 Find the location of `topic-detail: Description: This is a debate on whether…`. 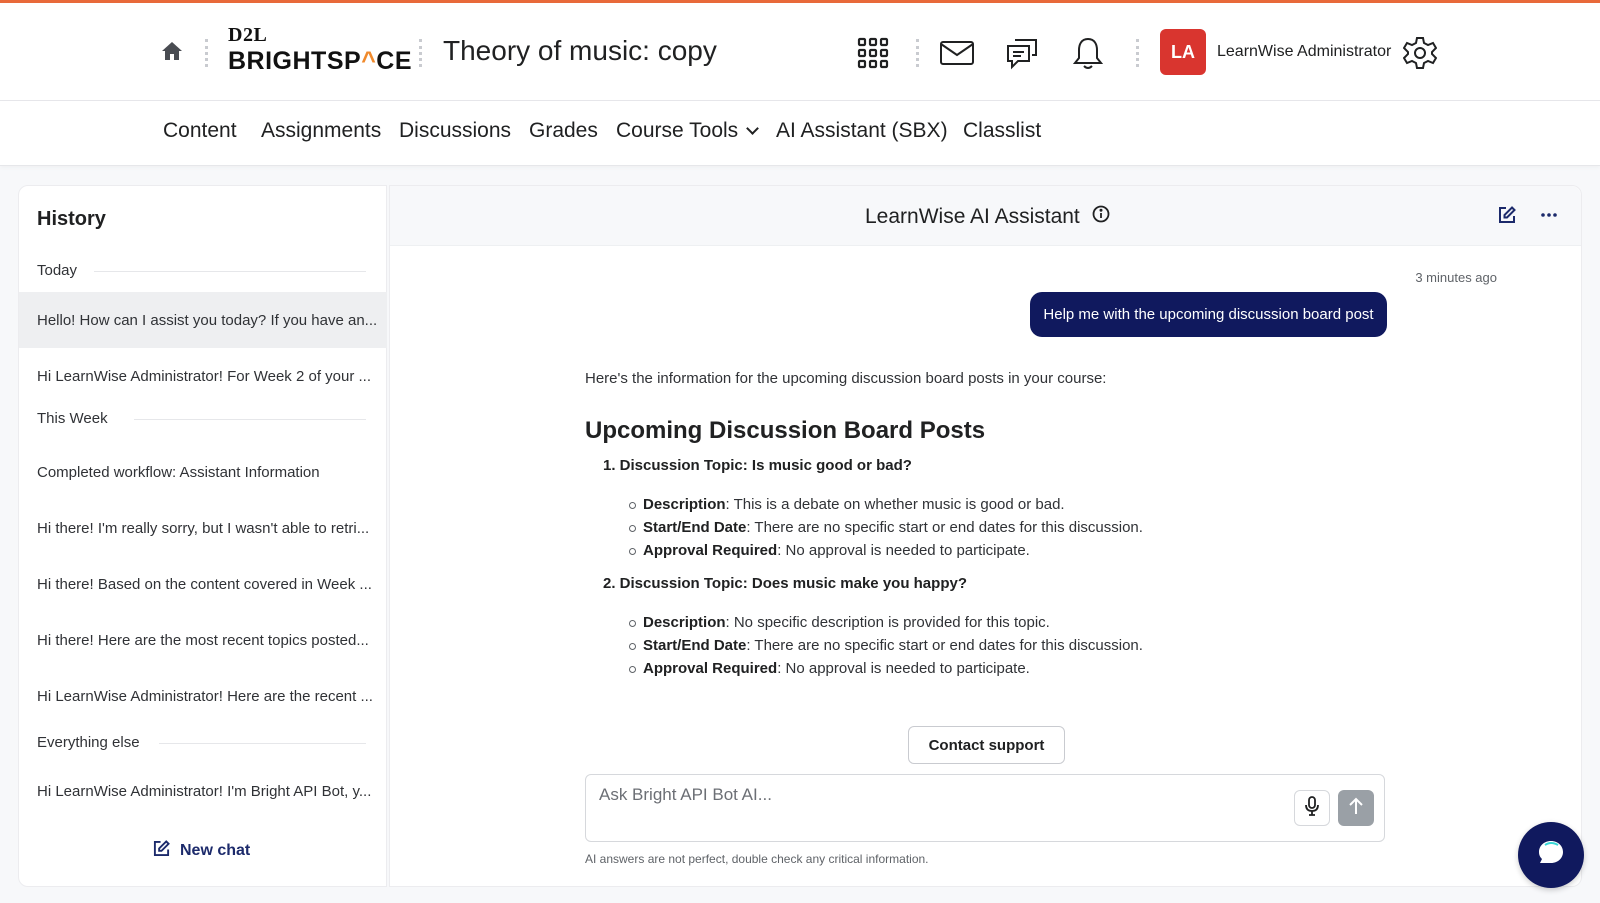

topic-detail: Description: This is a debate on whether… is located at coordinates (1017, 504).